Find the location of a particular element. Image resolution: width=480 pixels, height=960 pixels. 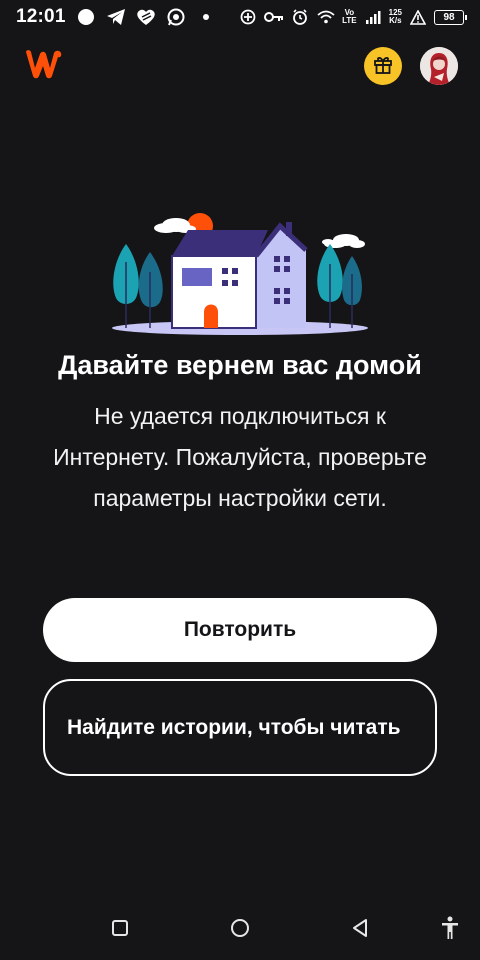

whatsapp-icon is located at coordinates (176, 17).